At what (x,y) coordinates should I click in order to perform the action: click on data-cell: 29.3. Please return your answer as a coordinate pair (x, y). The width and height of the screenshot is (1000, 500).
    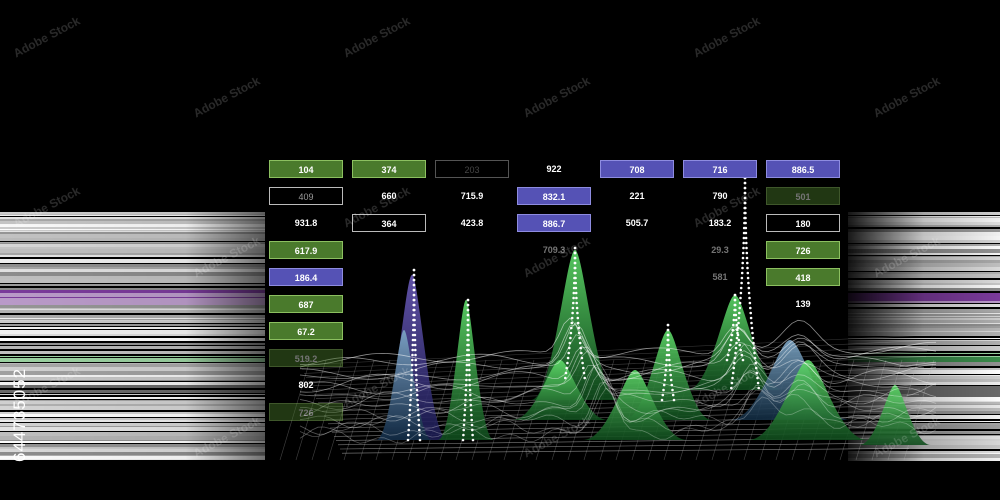
    Looking at the image, I should click on (720, 250).